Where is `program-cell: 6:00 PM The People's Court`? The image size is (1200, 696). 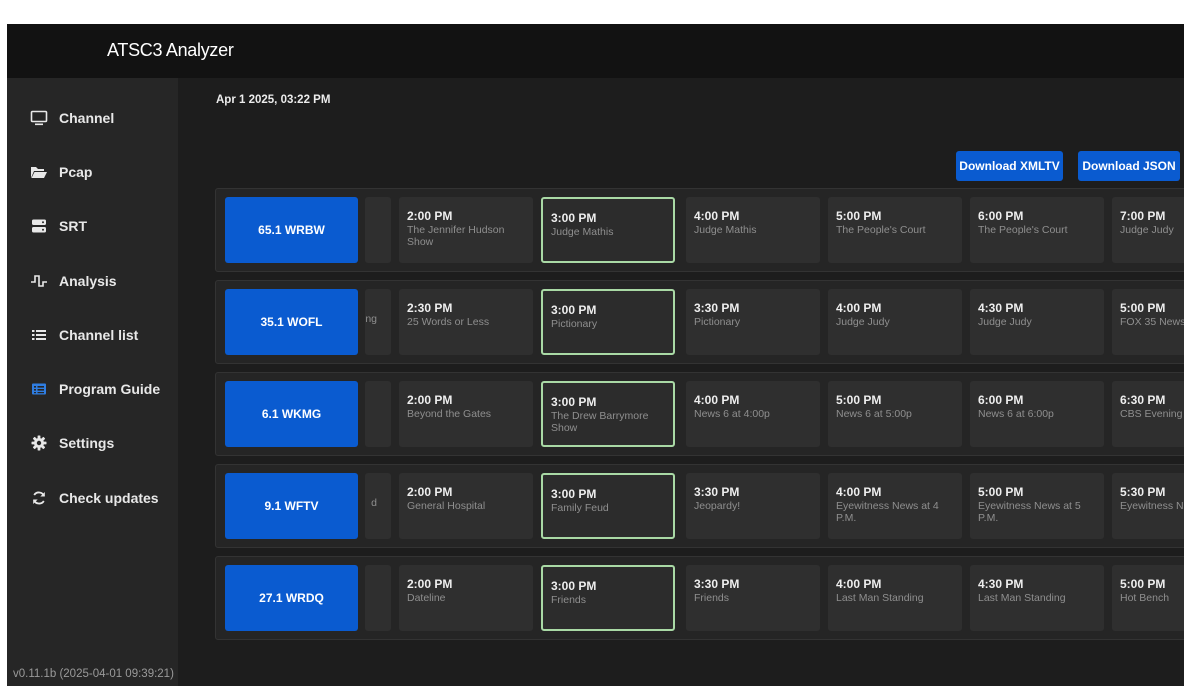
program-cell: 6:00 PM The People's Court is located at coordinates (1037, 230).